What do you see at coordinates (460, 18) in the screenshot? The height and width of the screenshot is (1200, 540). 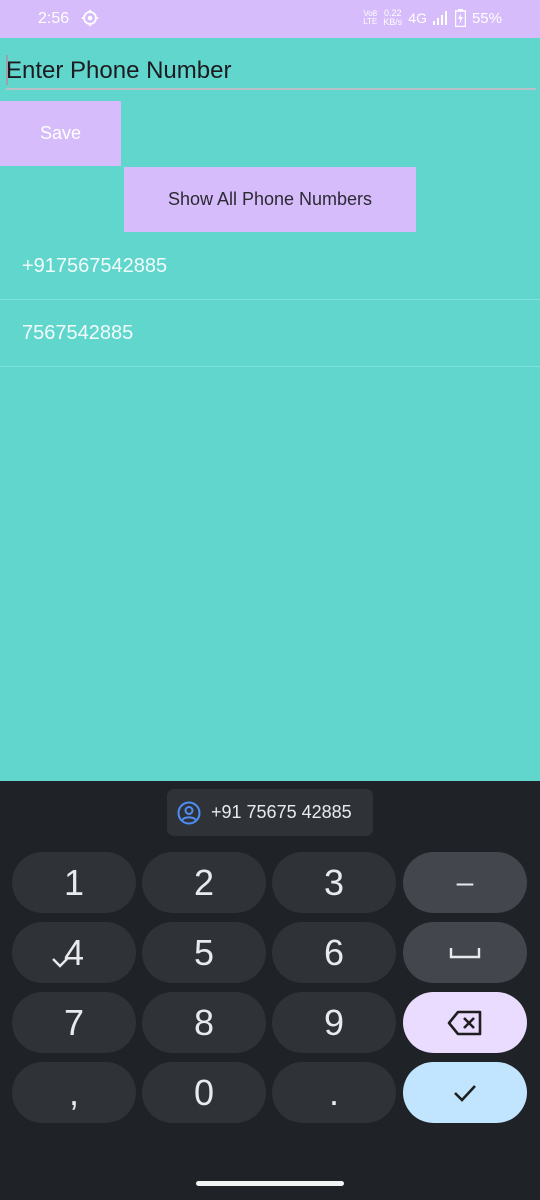 I see `battery-icon` at bounding box center [460, 18].